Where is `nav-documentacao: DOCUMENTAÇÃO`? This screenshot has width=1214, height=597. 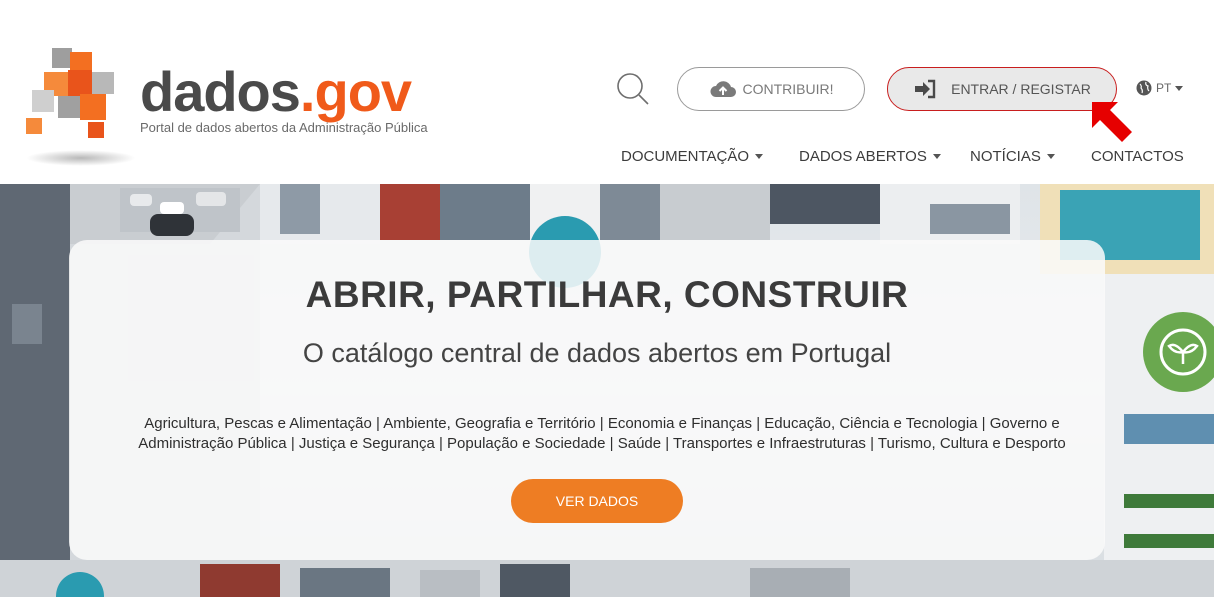
nav-documentacao: DOCUMENTAÇÃO is located at coordinates (692, 156).